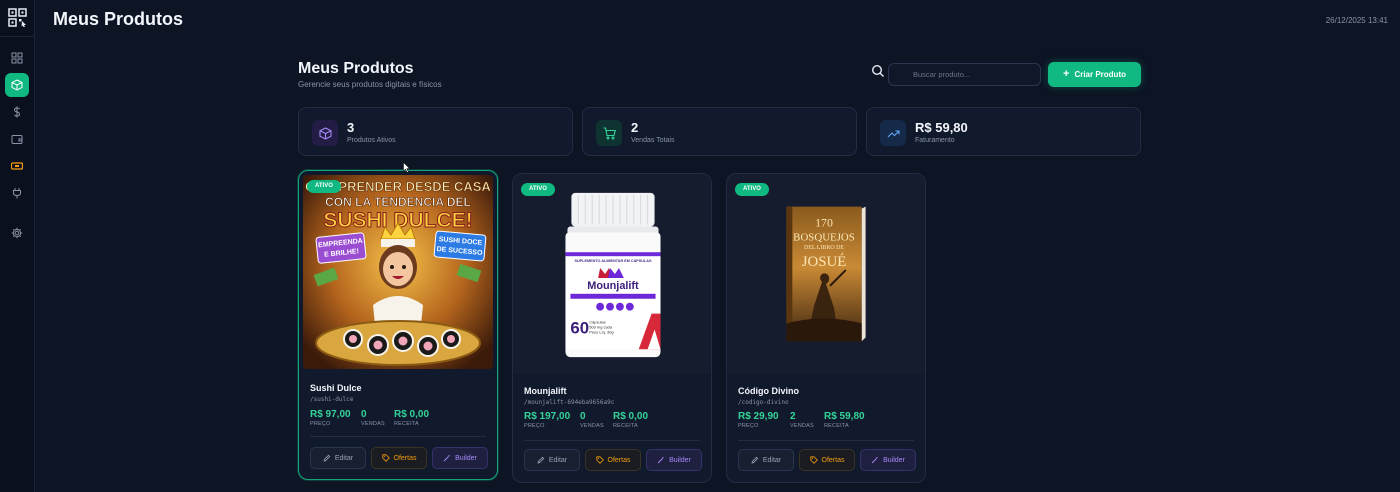 This screenshot has height=492, width=1400. What do you see at coordinates (371, 140) in the screenshot?
I see `stat-label: Produtos Ativos` at bounding box center [371, 140].